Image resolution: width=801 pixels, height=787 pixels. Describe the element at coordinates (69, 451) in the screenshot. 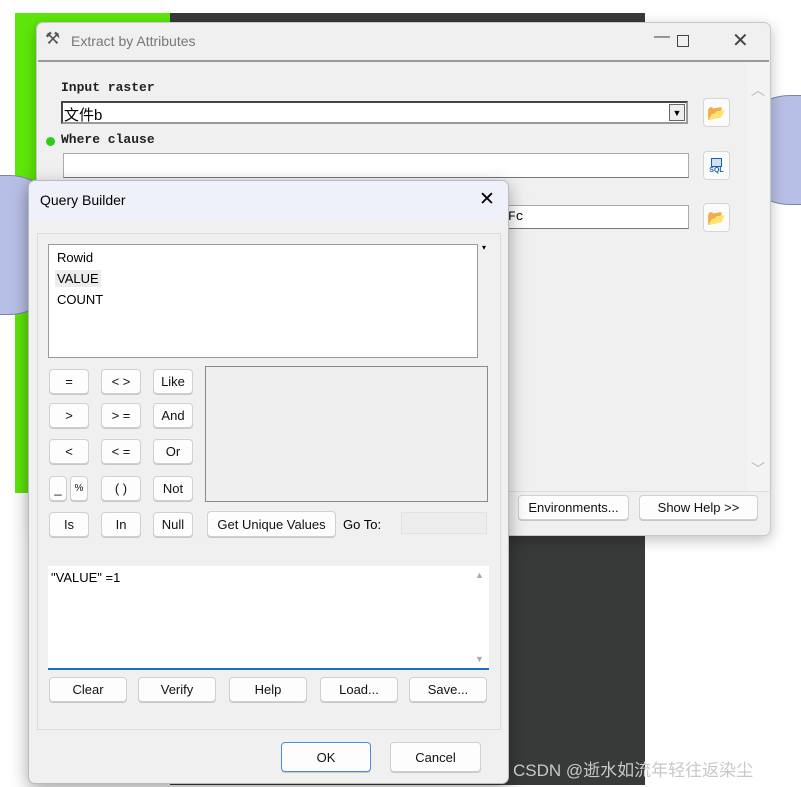

I see `operator-less: <` at that location.